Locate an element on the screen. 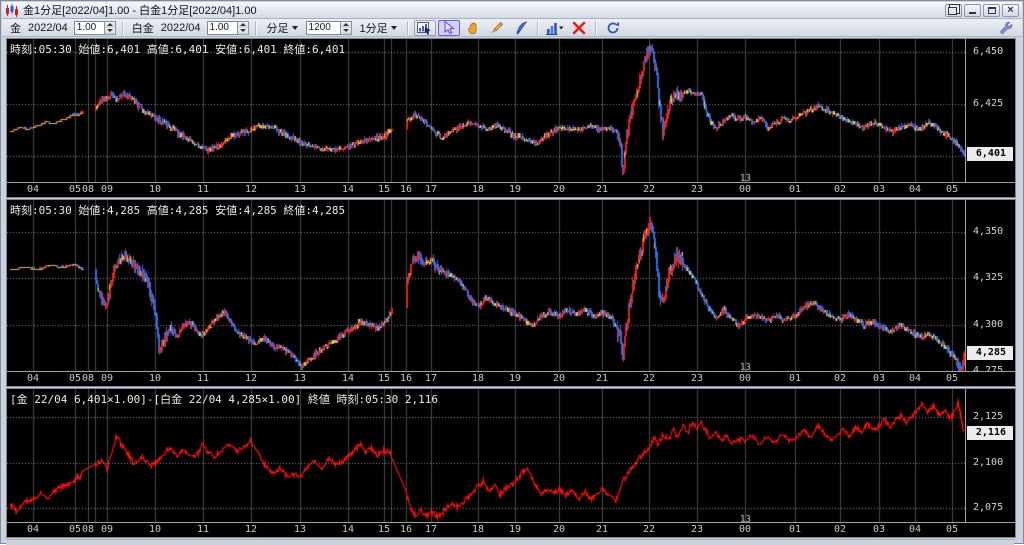  pan-hand-icon is located at coordinates (473, 28).